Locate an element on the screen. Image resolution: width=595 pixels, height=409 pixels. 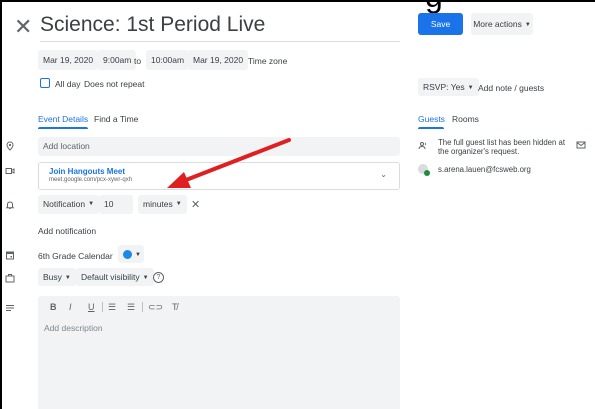
all-day-label: All day is located at coordinates (68, 84).